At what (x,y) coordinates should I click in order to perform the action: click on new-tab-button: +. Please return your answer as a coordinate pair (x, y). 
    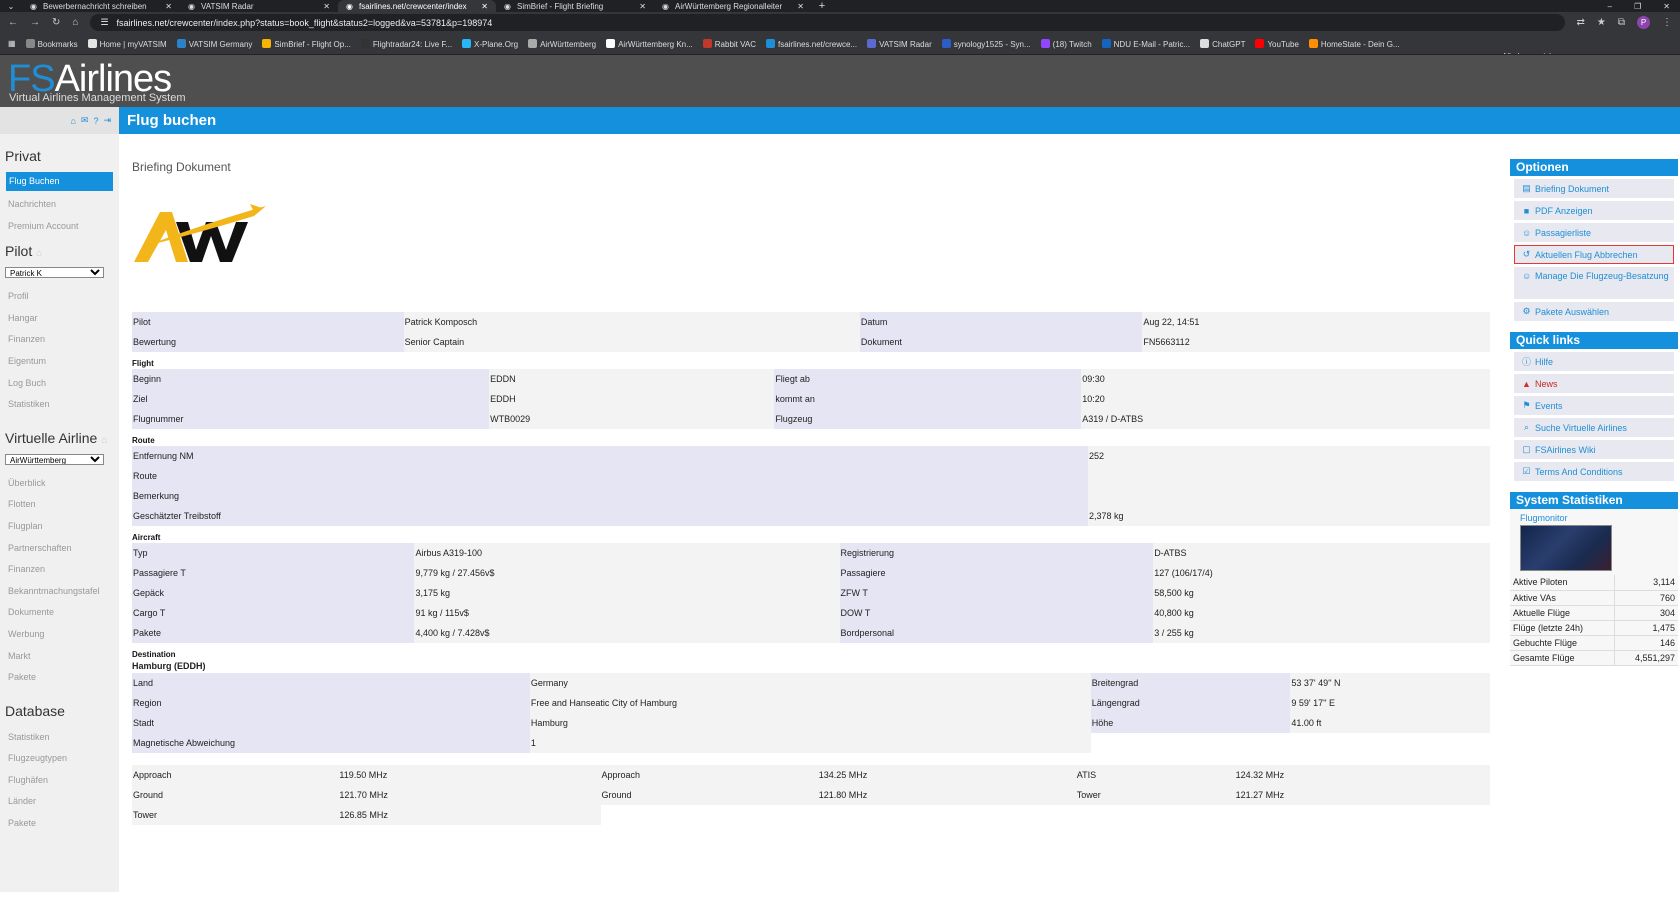
    Looking at the image, I should click on (822, 6).